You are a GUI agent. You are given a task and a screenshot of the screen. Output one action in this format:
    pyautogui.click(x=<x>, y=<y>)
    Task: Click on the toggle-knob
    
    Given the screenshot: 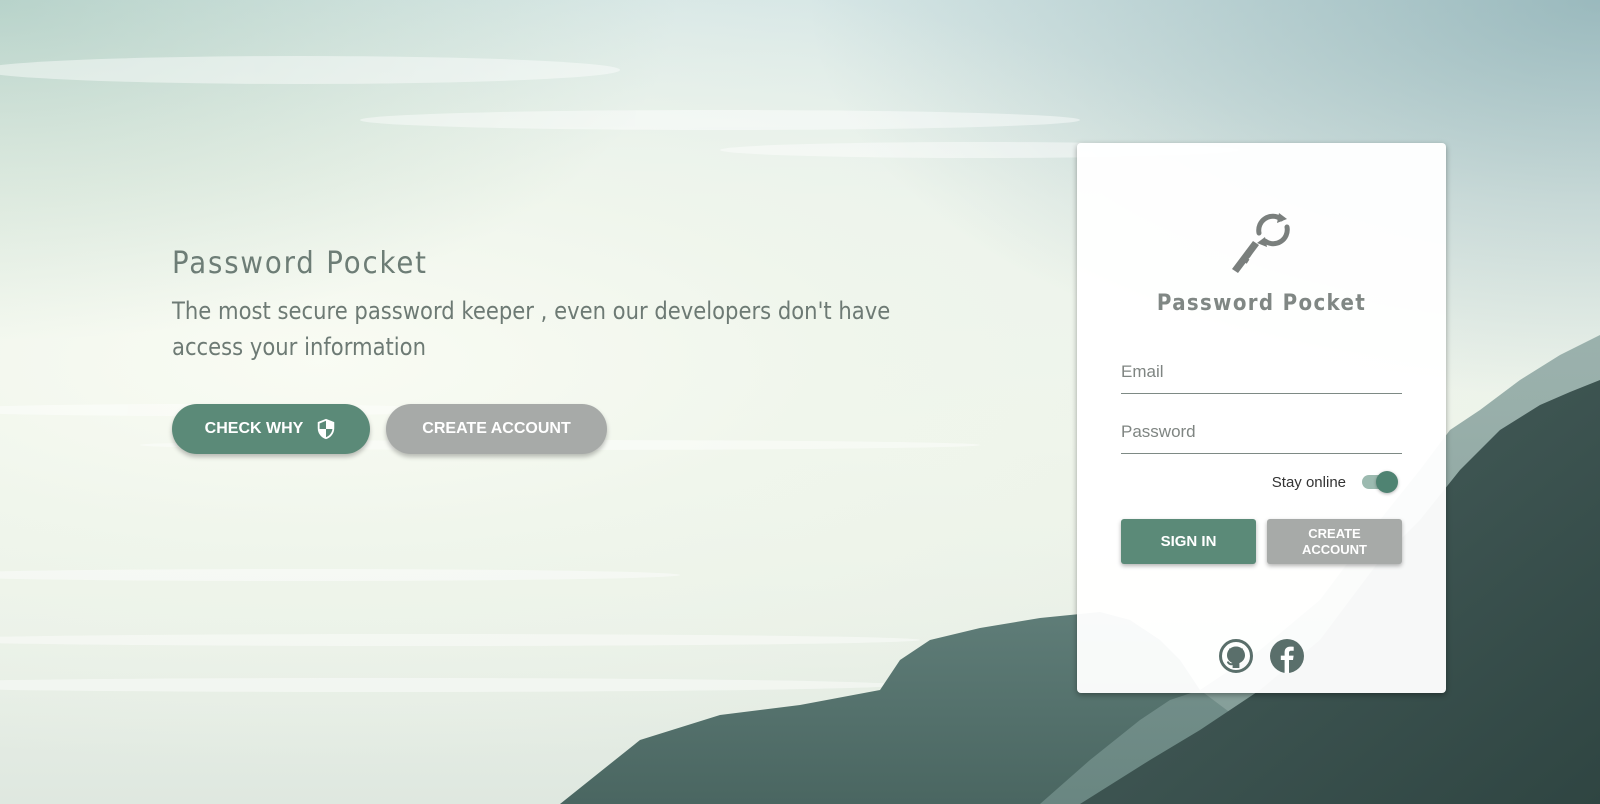 What is the action you would take?
    pyautogui.click(x=1387, y=482)
    